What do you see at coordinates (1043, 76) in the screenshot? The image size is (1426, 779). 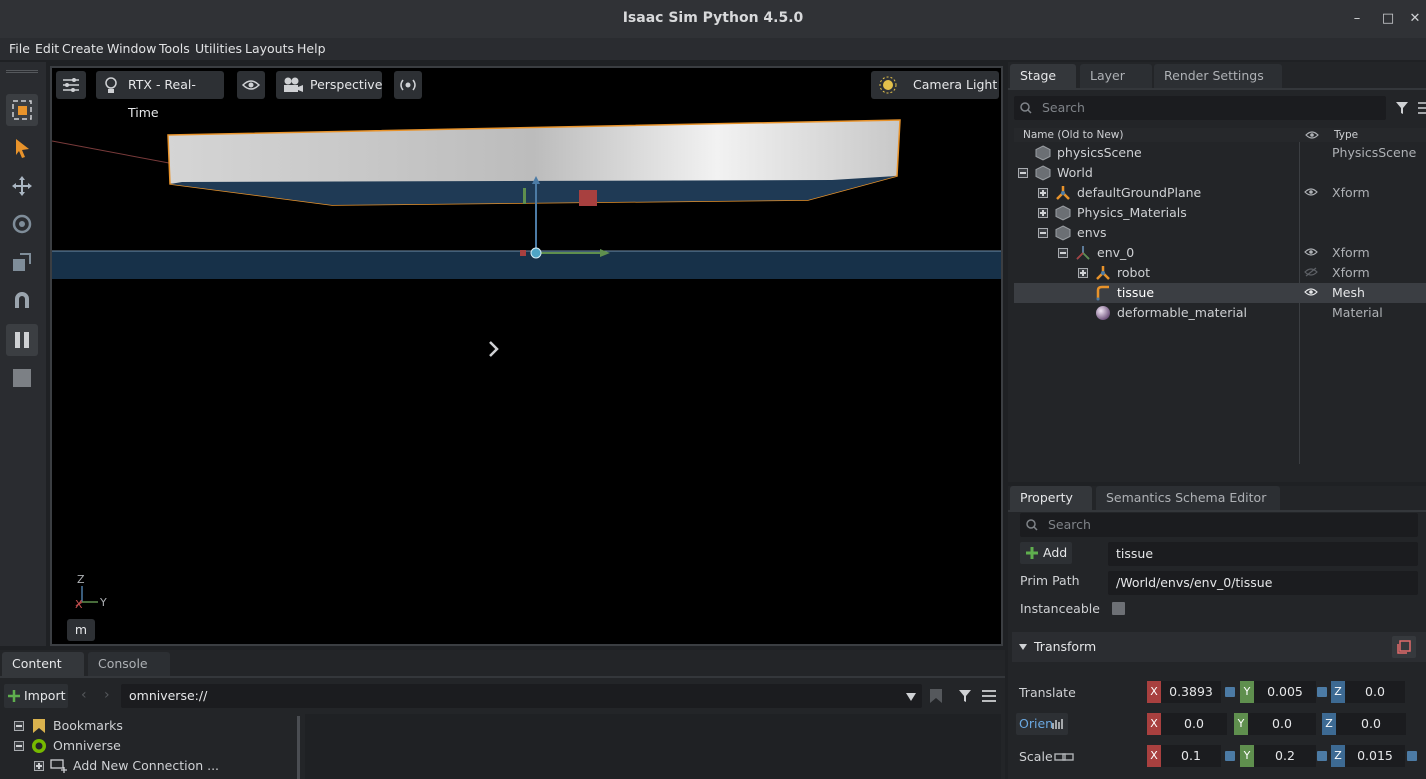 I see `tab-stage: Stage` at bounding box center [1043, 76].